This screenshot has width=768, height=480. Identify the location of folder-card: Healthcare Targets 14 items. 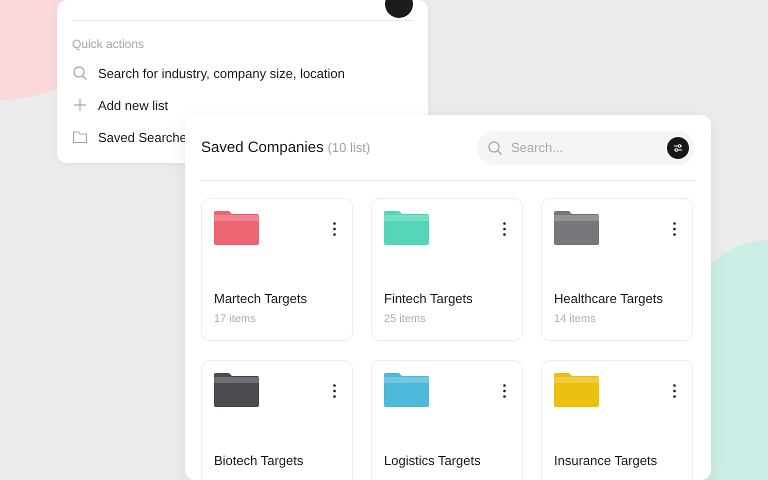
(617, 269).